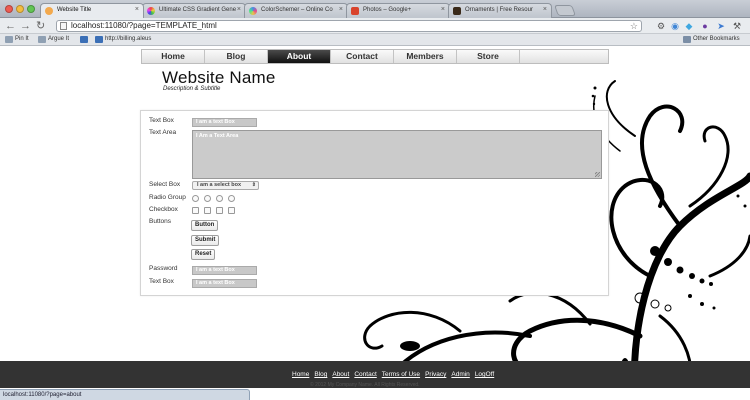  I want to click on extension-circle-icon: ◉, so click(675, 26).